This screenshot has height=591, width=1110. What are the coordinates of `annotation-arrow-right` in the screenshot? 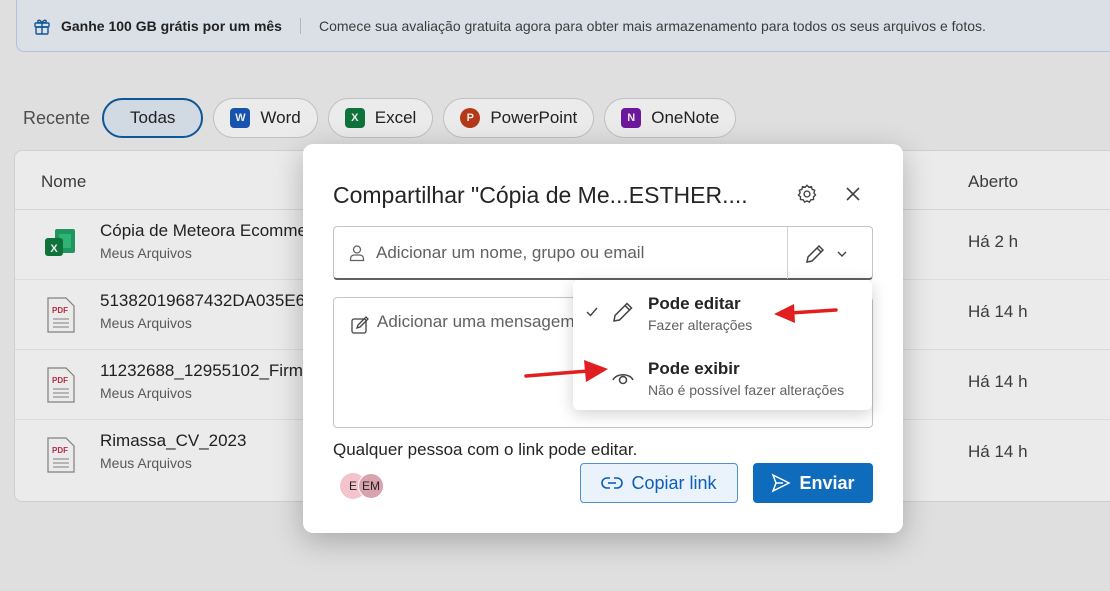 It's located at (566, 371).